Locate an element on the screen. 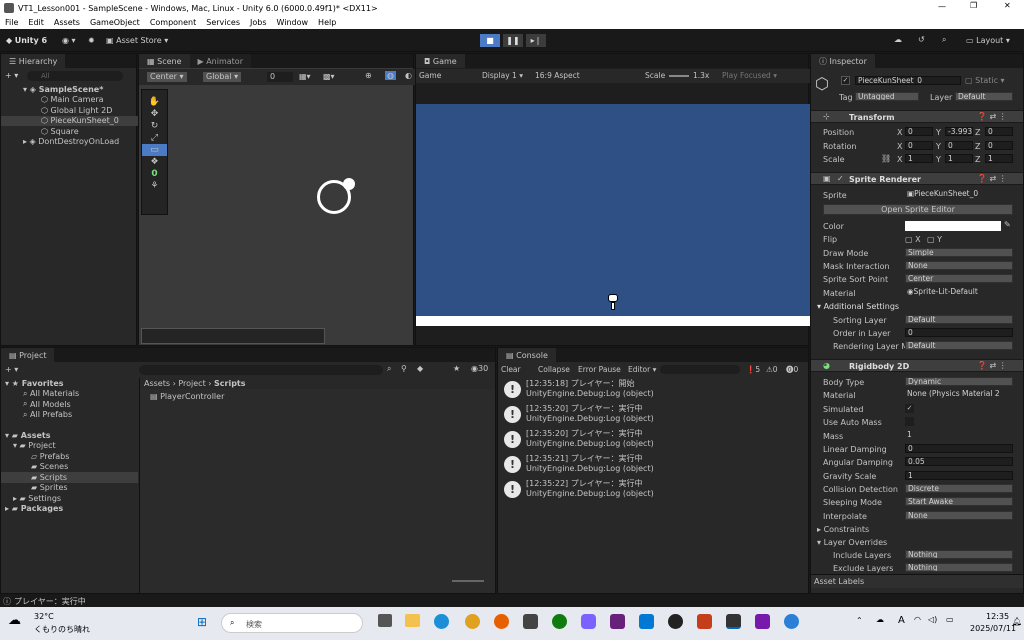 The height and width of the screenshot is (640, 1024). assets-folder: ▾ ▰ Assets is located at coordinates (69, 435).